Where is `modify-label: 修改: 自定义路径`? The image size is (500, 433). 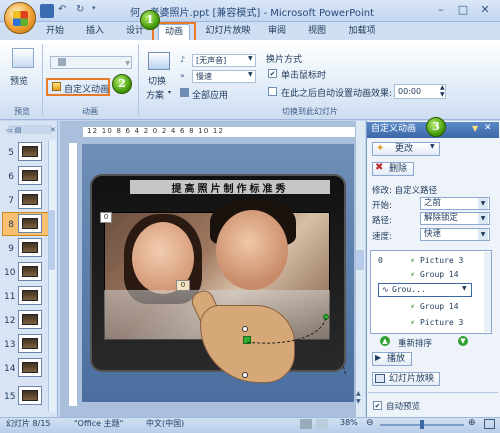
modify-label: 修改: 自定义路径 is located at coordinates (405, 191).